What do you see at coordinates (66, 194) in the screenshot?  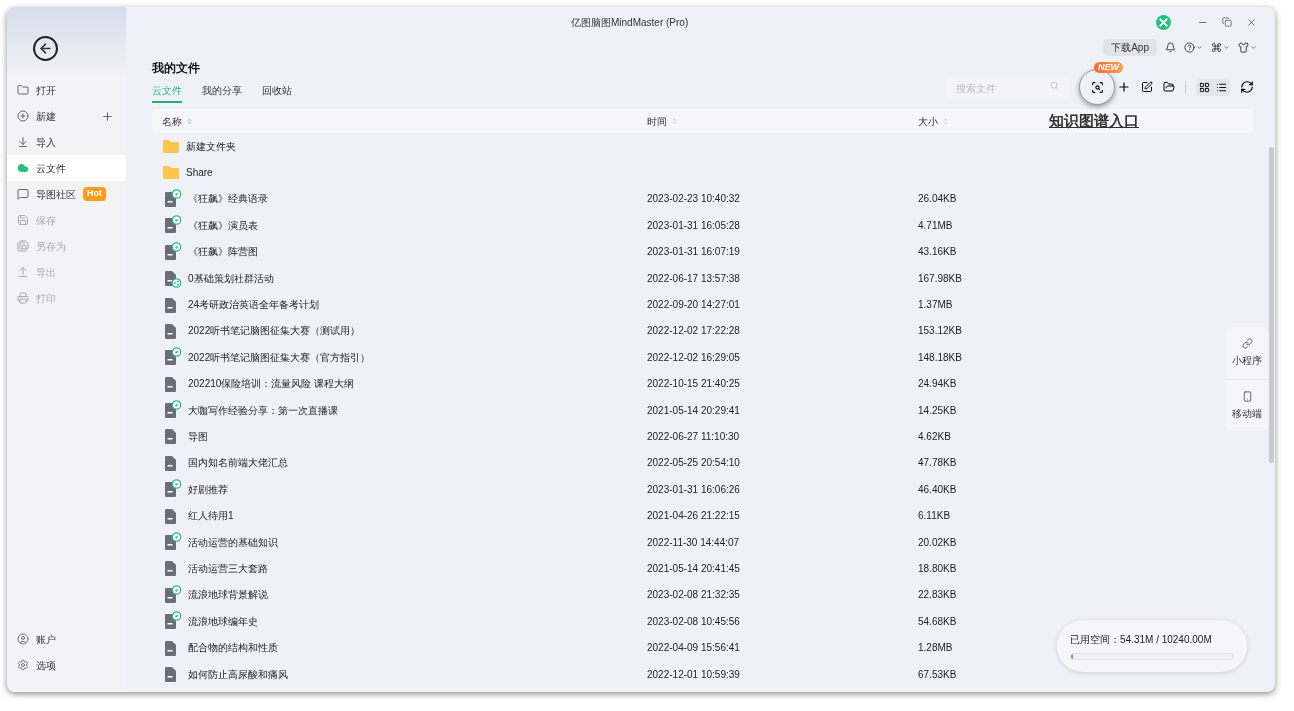 I see `sidebar-item: 导图社区 Hot` at bounding box center [66, 194].